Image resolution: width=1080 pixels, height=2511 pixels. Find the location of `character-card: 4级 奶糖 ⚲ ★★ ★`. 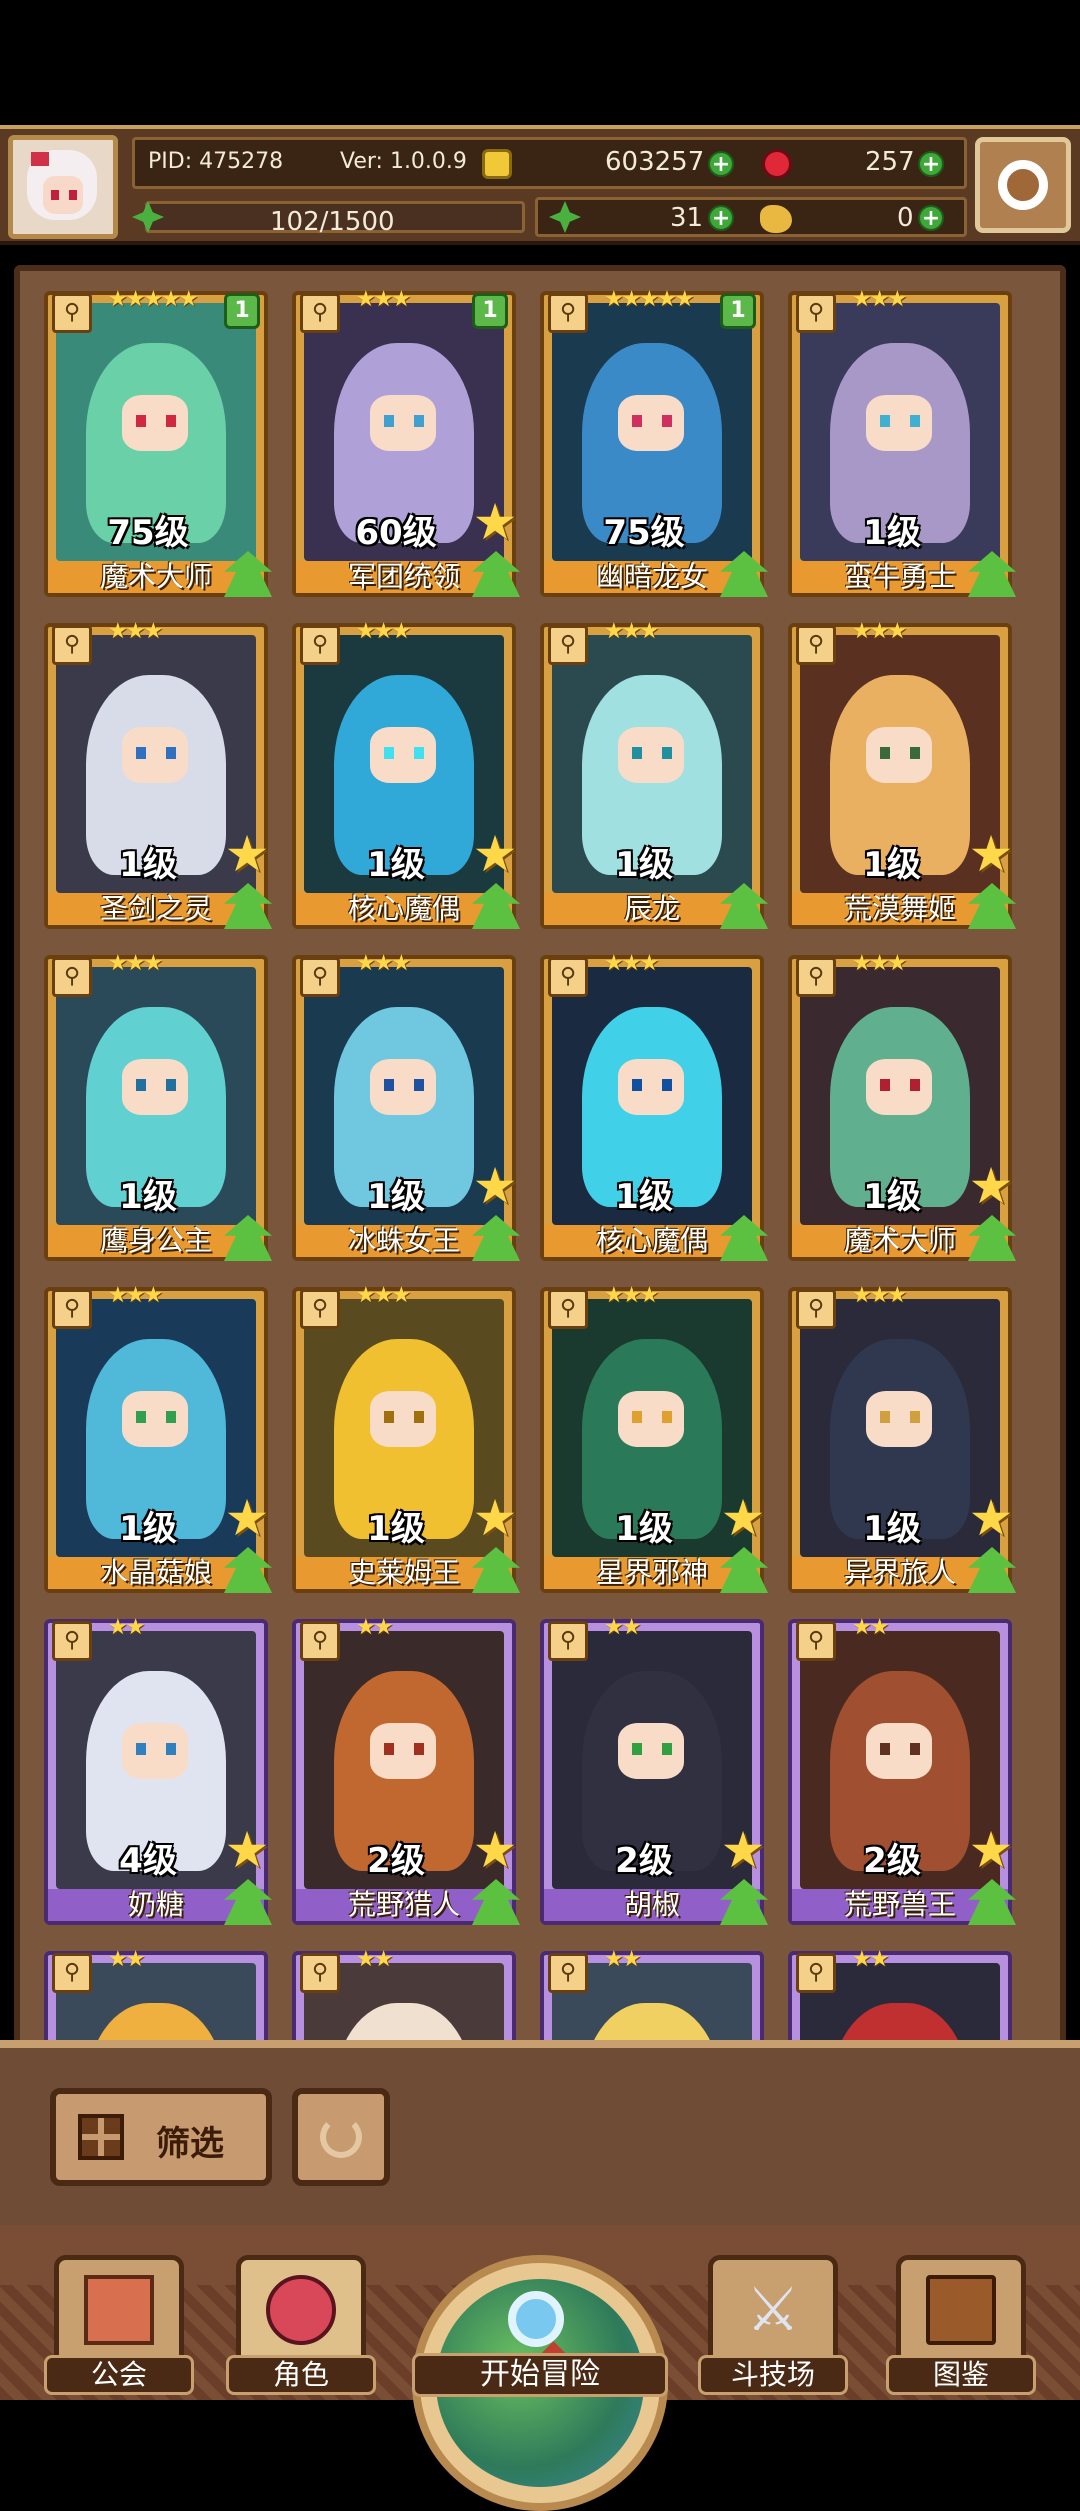

character-card: 4级 奶糖 ⚲ ★★ ★ is located at coordinates (158, 1770).